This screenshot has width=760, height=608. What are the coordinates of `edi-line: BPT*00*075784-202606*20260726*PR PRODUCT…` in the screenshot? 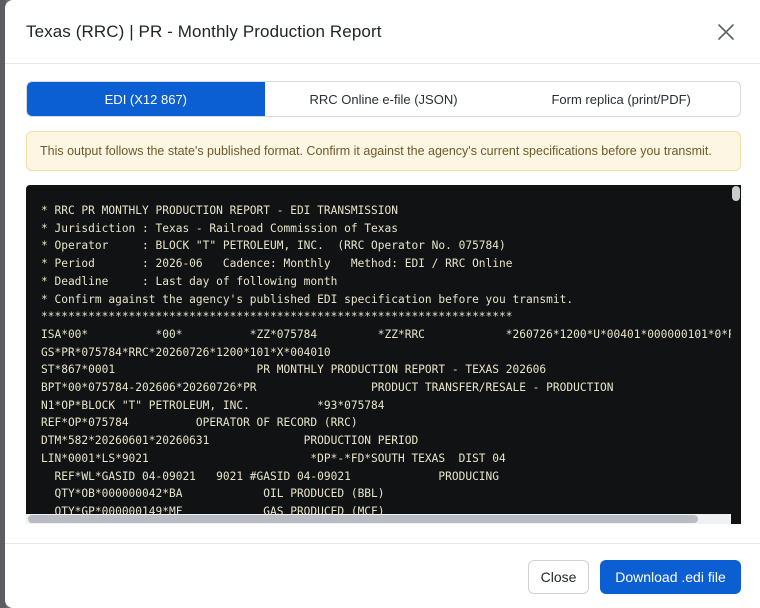 It's located at (327, 388).